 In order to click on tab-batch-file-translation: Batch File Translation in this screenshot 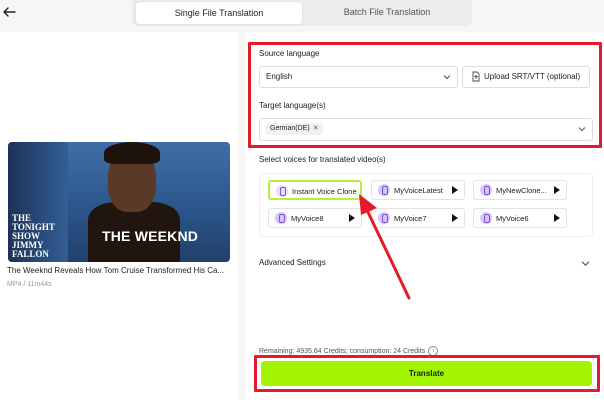, I will do `click(387, 12)`.